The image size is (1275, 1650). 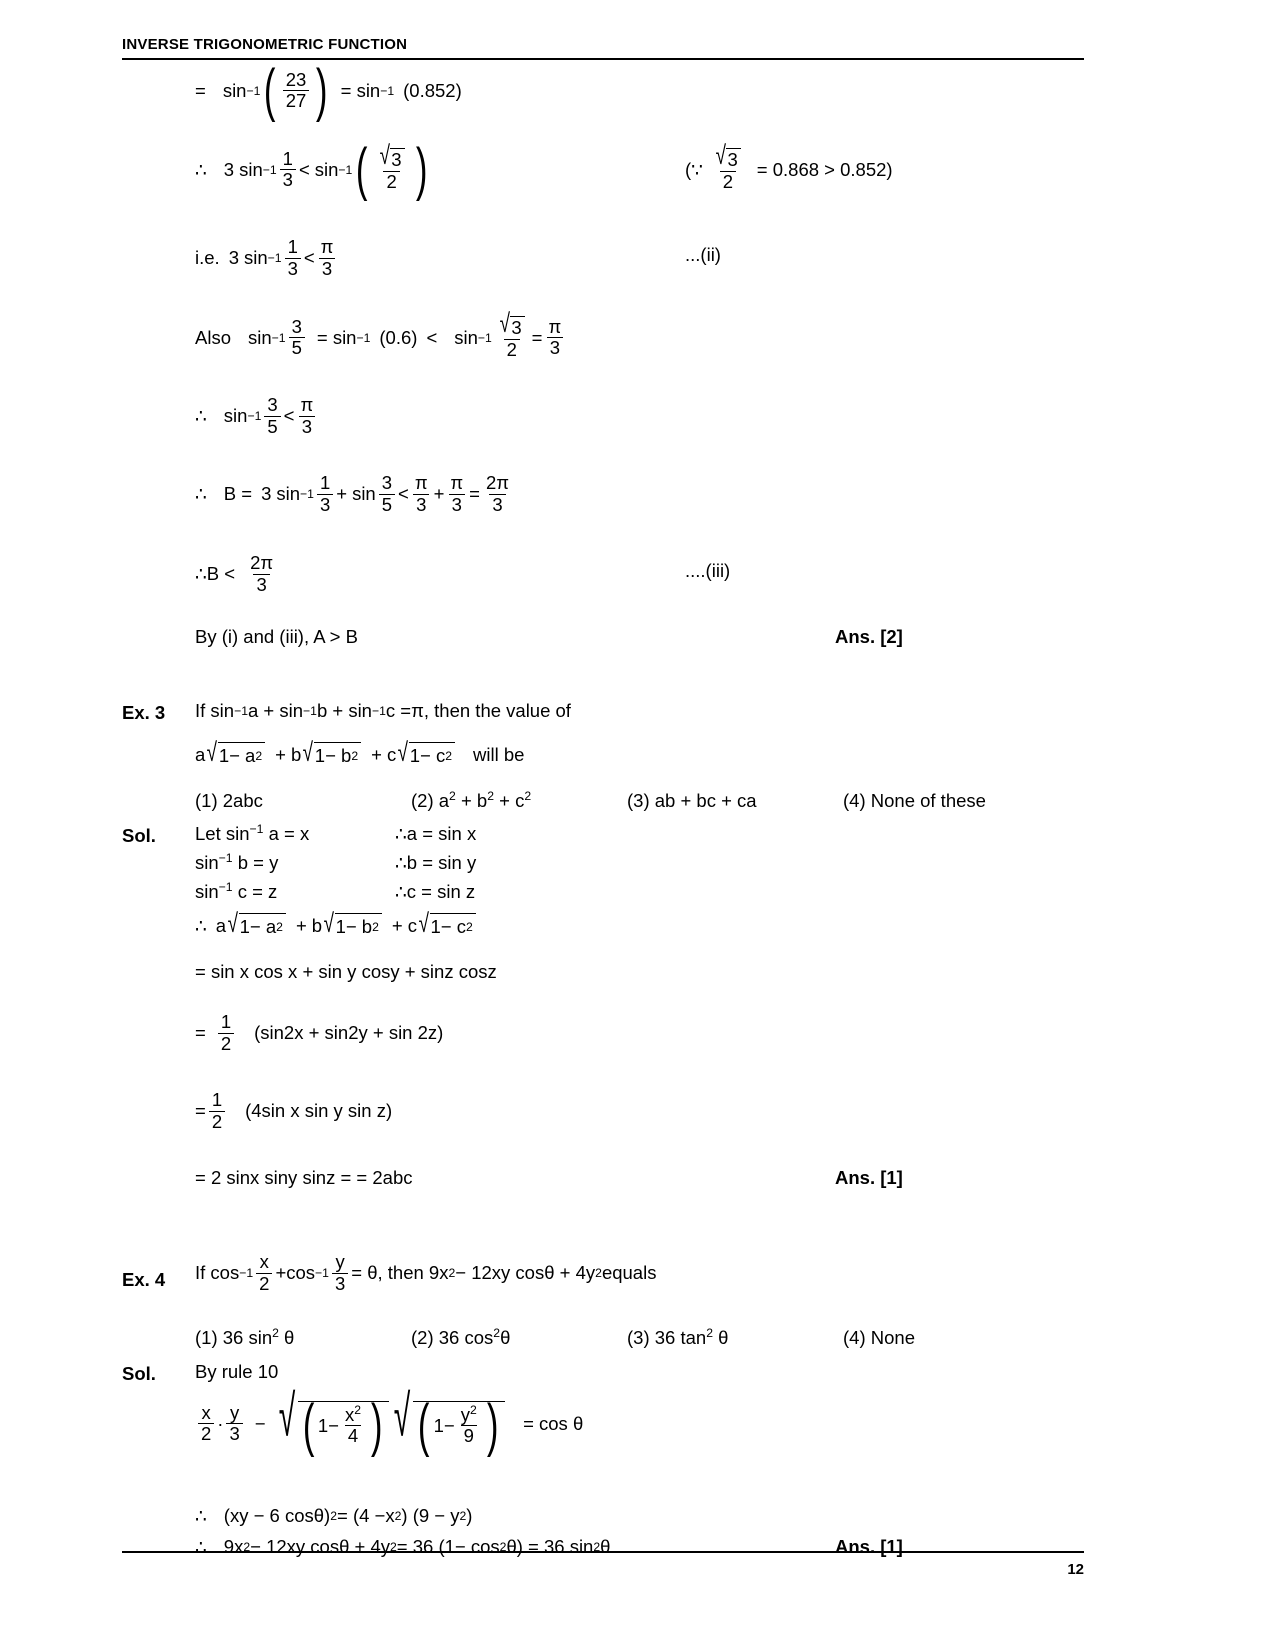 What do you see at coordinates (234, 1412) in the screenshot?
I see `fraction-numerator: y` at bounding box center [234, 1412].